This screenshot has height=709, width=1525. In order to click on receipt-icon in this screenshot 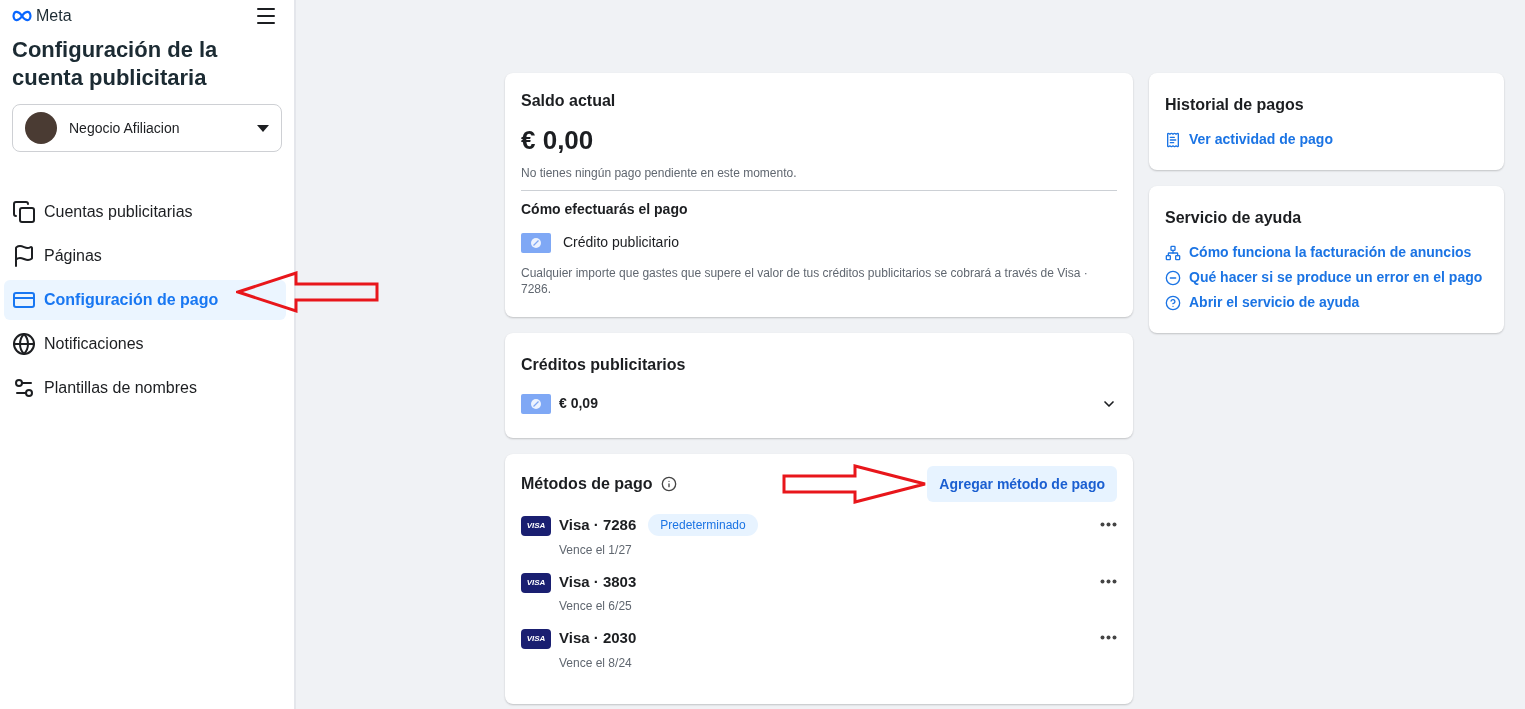, I will do `click(1173, 139)`.